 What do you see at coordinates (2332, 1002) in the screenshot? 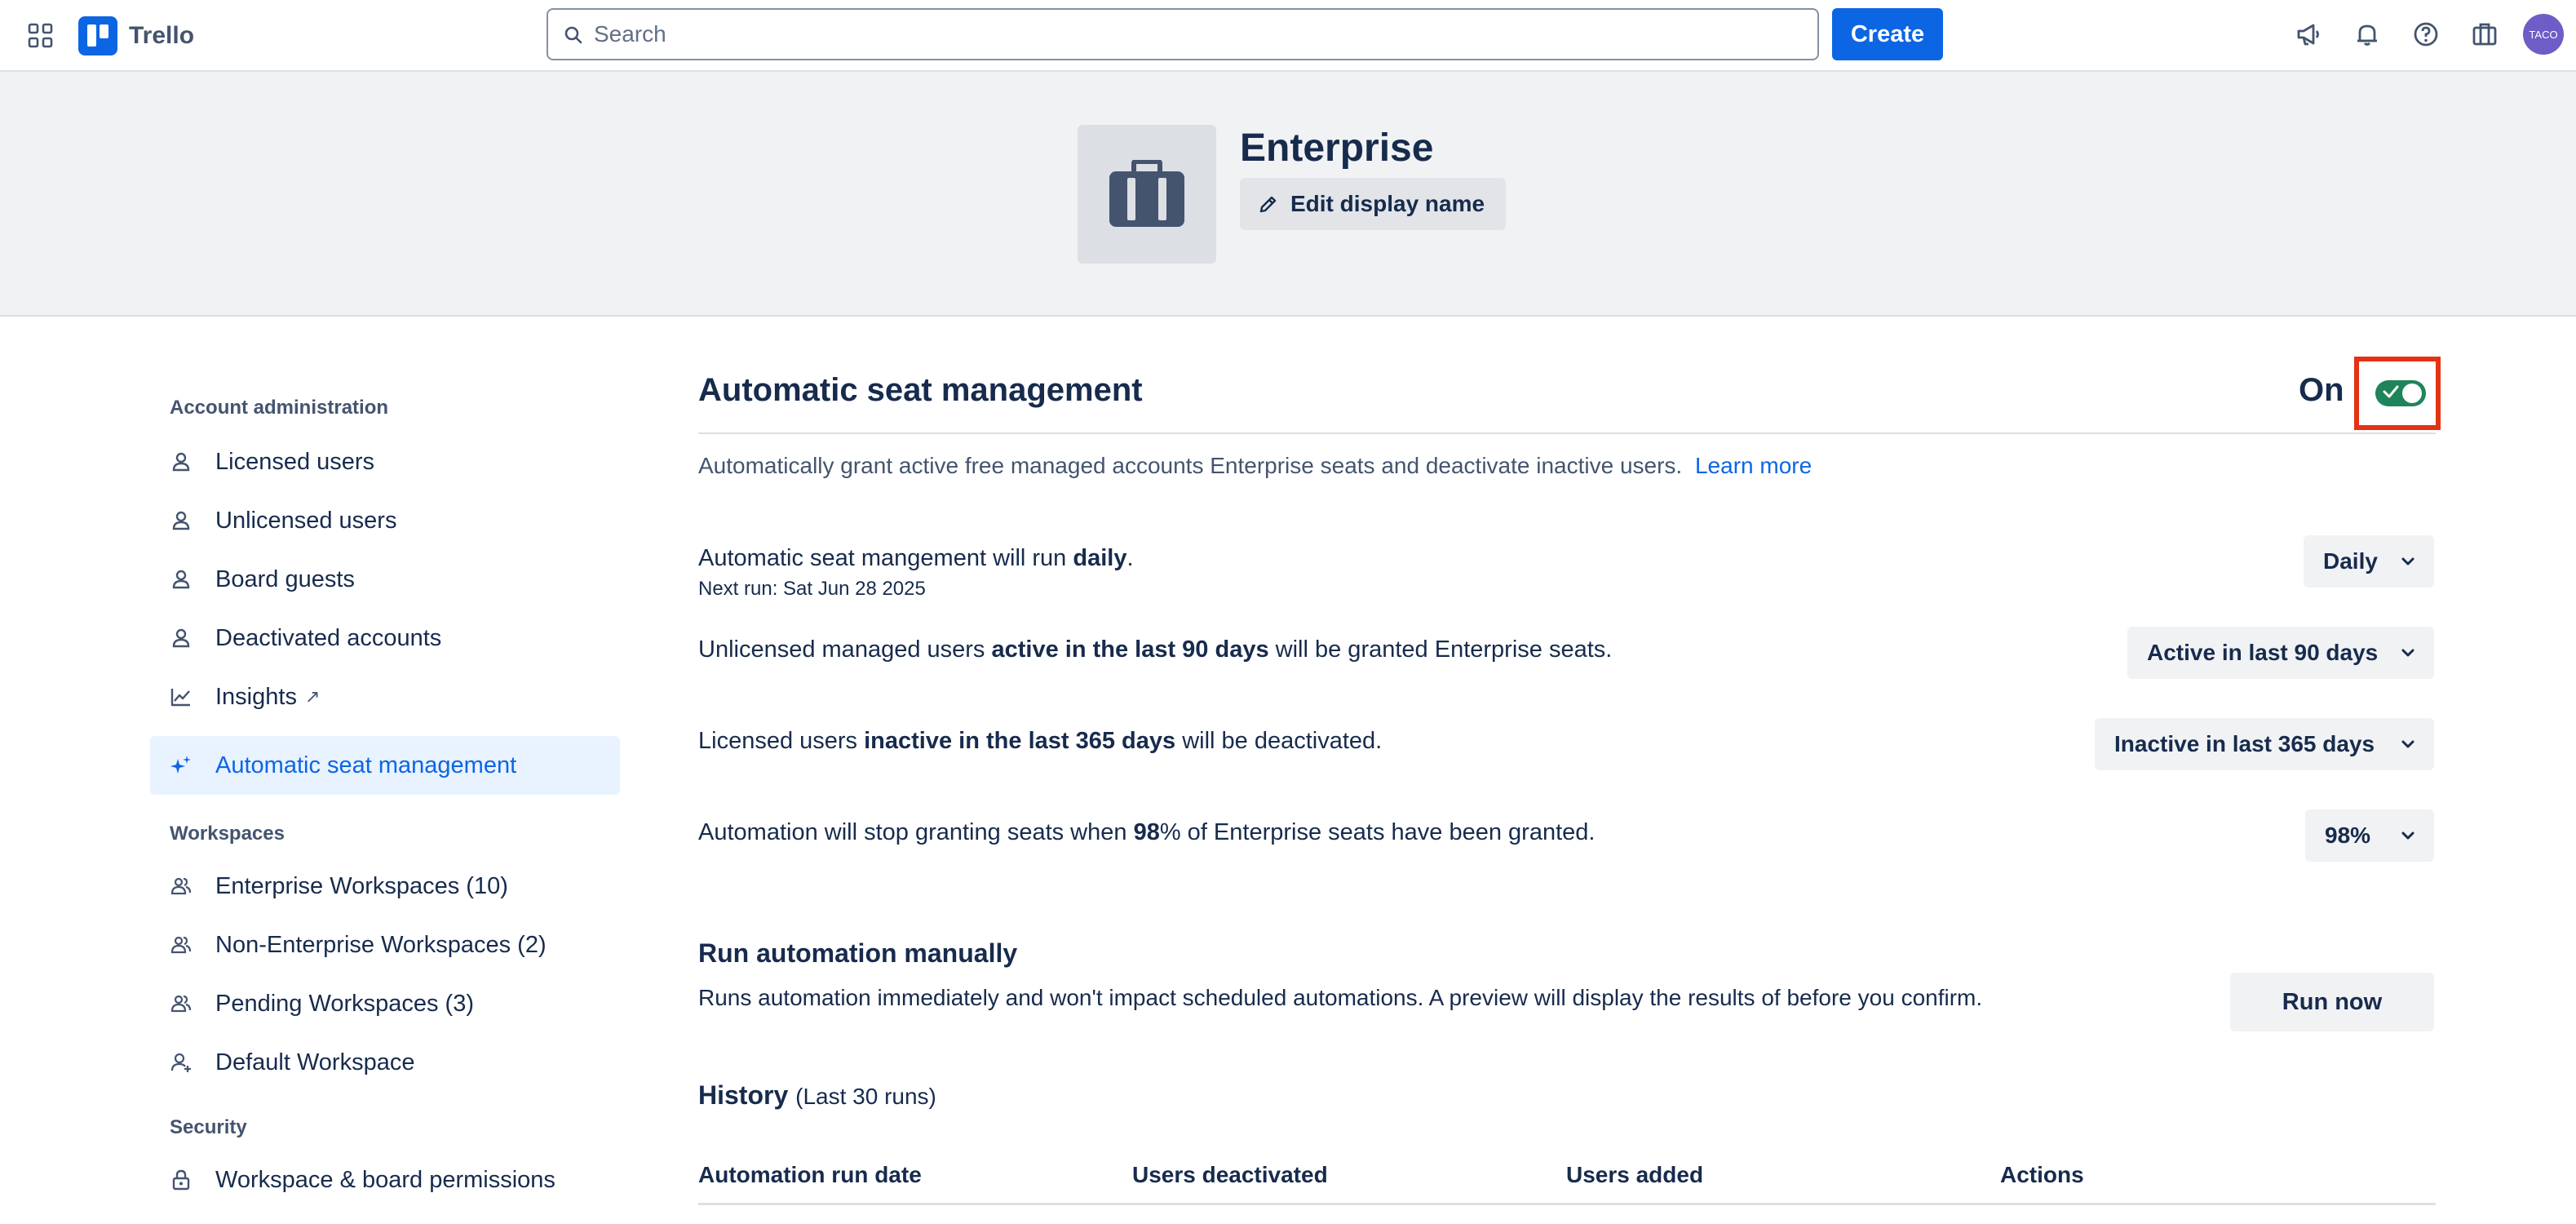
I see `run-now-button: Run now` at bounding box center [2332, 1002].